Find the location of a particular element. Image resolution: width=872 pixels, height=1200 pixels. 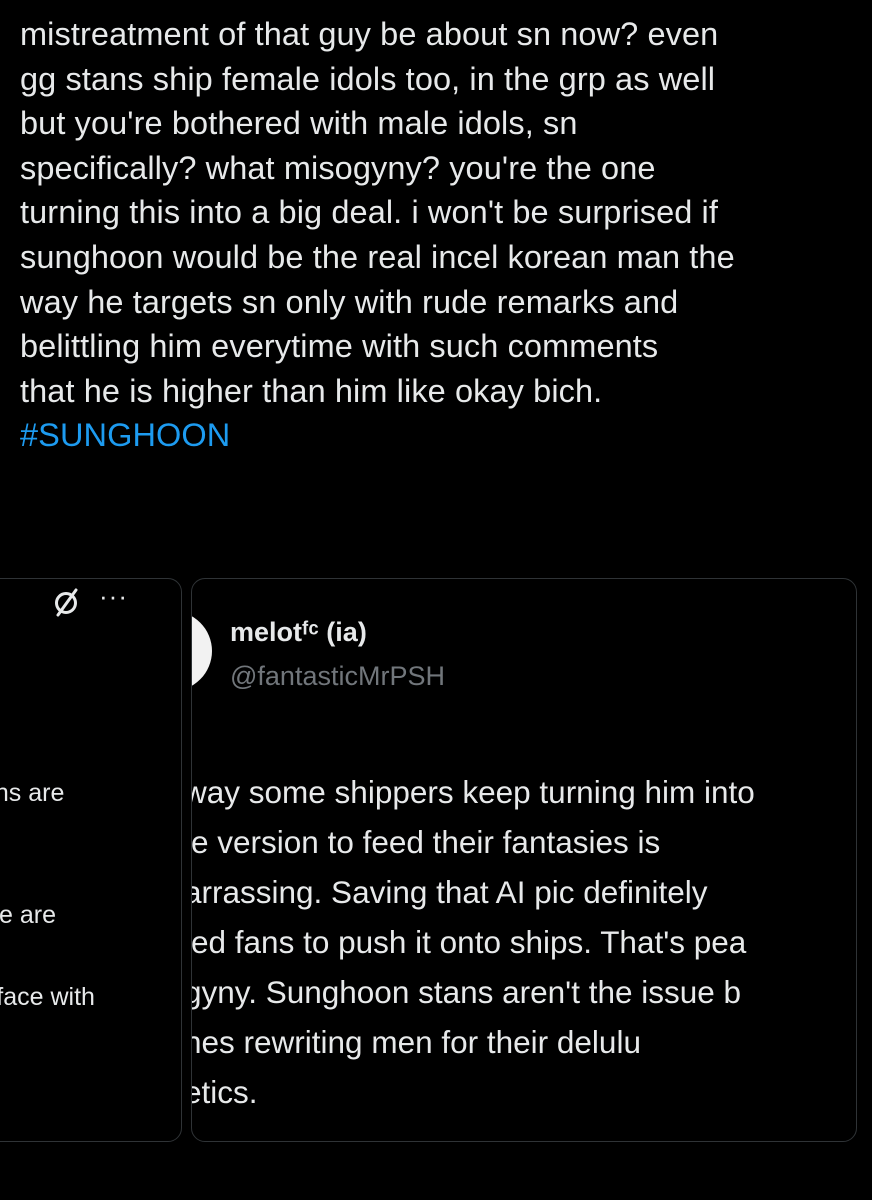

hashtag-link: #SUNGHOON is located at coordinates (442, 435).